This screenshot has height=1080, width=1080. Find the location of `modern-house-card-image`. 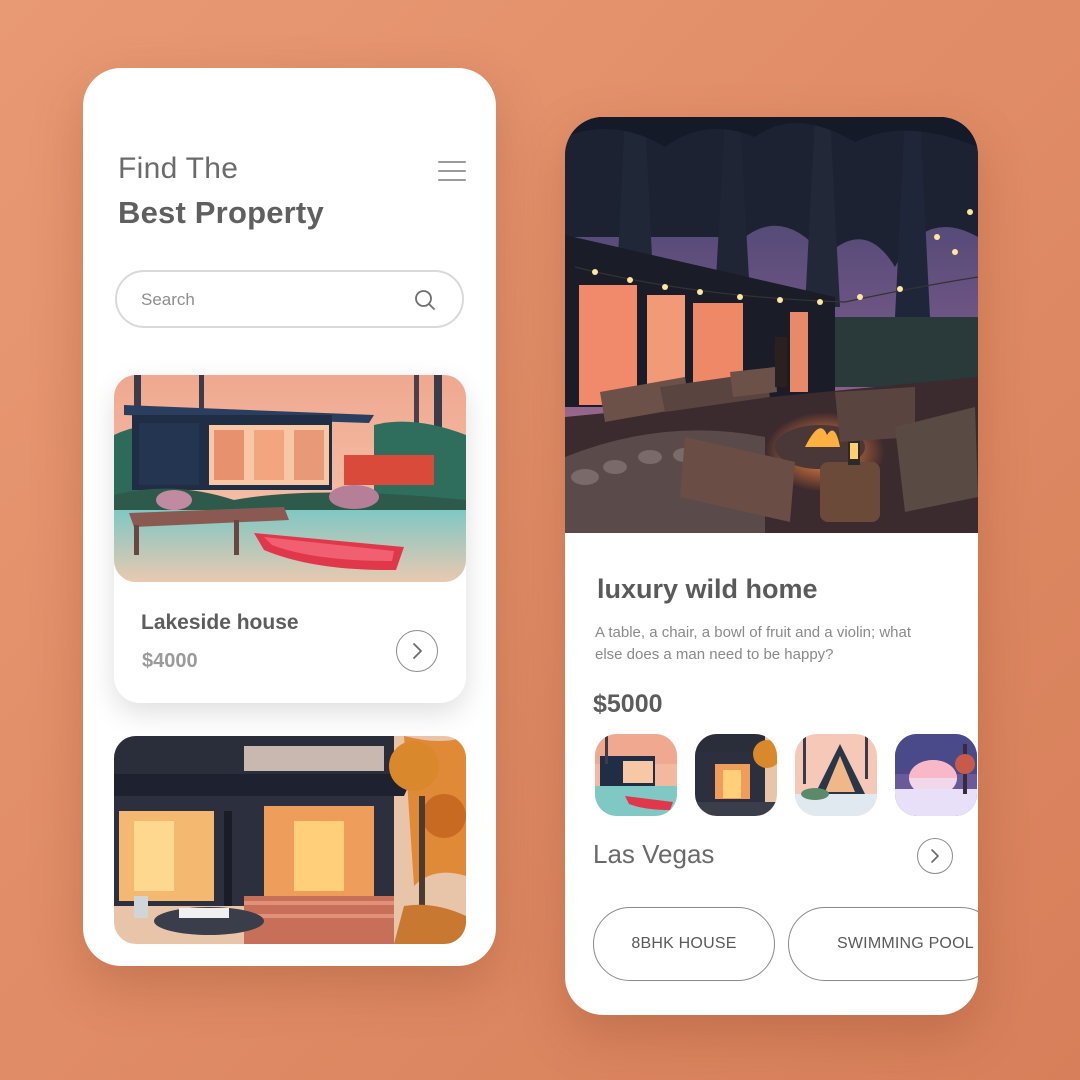

modern-house-card-image is located at coordinates (290, 840).